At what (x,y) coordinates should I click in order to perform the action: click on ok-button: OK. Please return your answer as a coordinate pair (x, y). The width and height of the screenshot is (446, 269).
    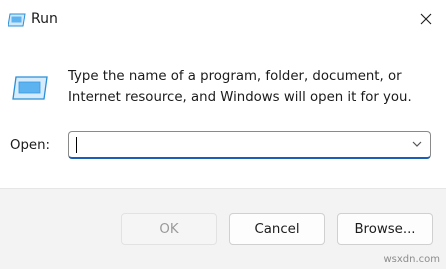
    Looking at the image, I should click on (169, 229).